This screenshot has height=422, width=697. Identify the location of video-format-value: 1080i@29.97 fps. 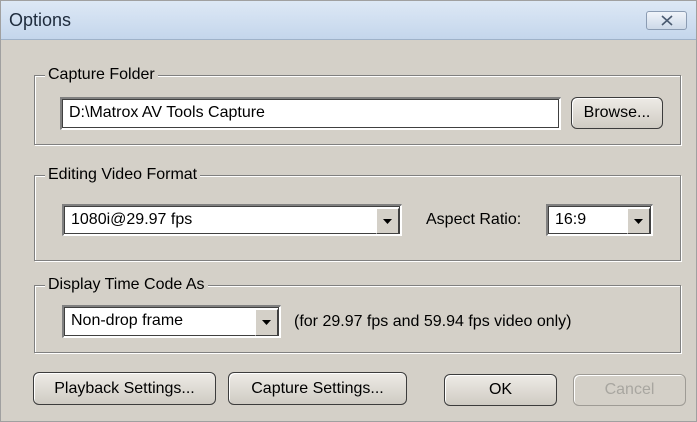
(132, 219).